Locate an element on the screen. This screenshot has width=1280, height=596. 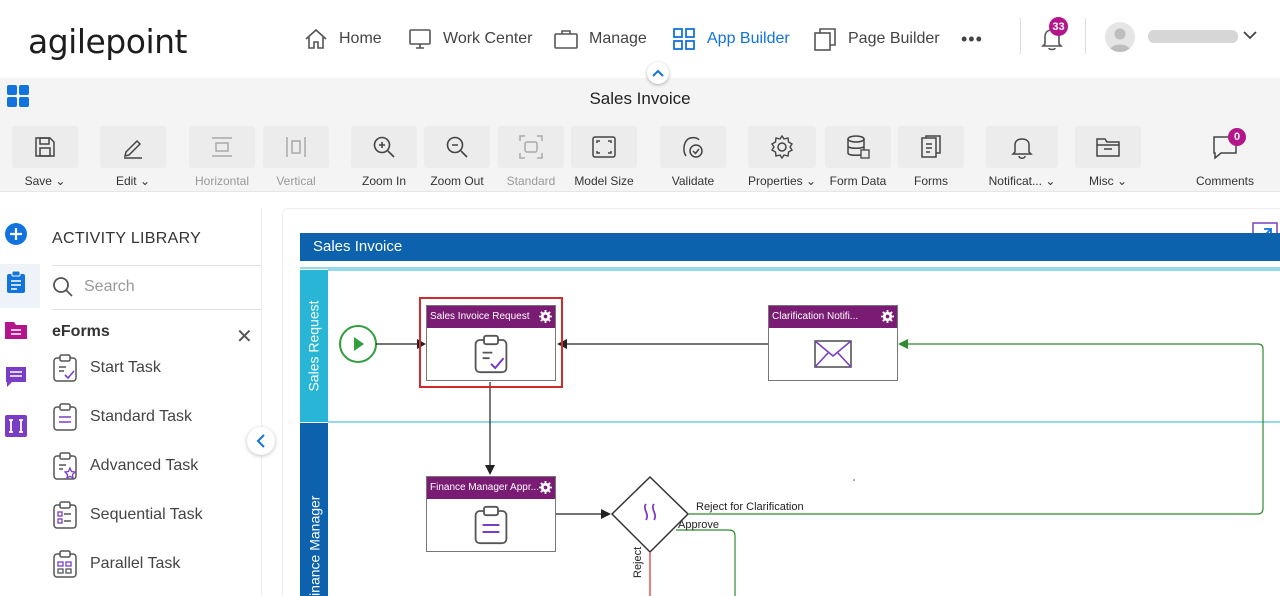
message-icon is located at coordinates (16, 376).